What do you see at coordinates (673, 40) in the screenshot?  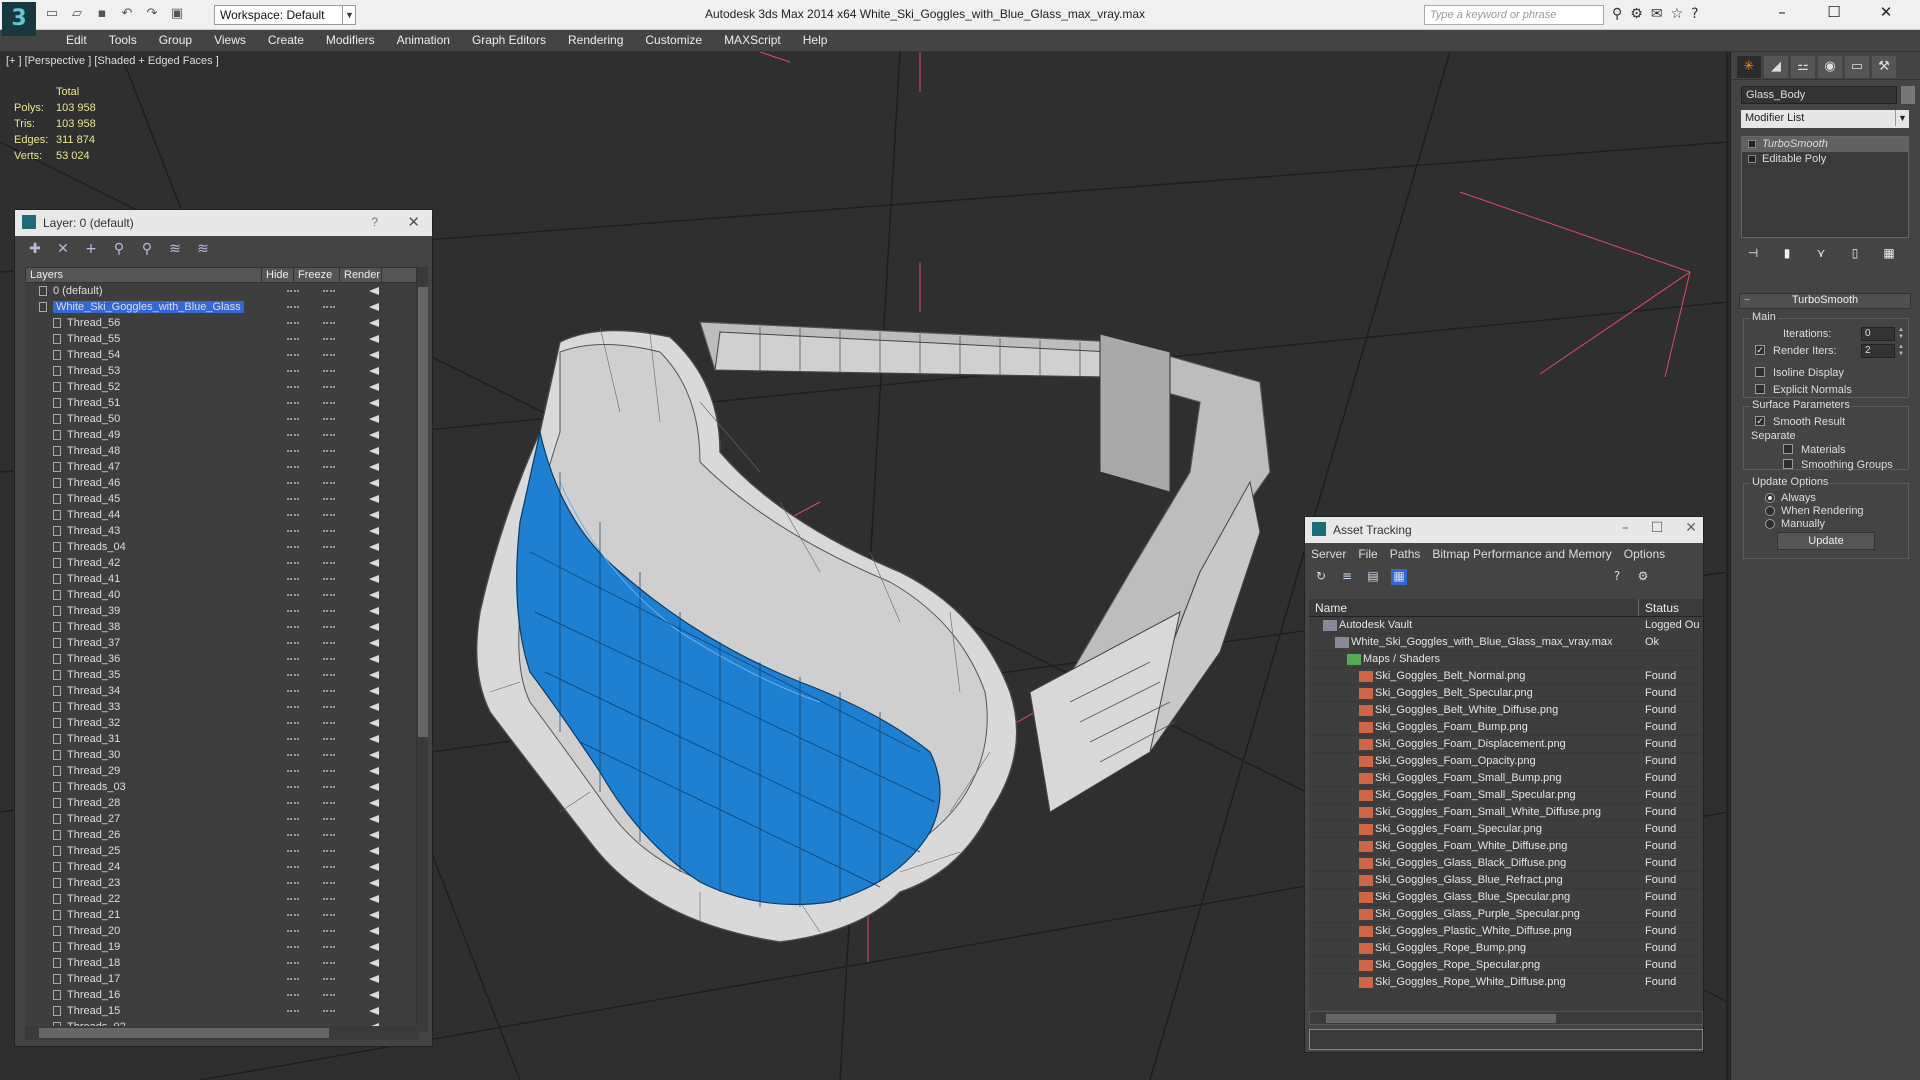 I see `menu-item-customize: Customize` at bounding box center [673, 40].